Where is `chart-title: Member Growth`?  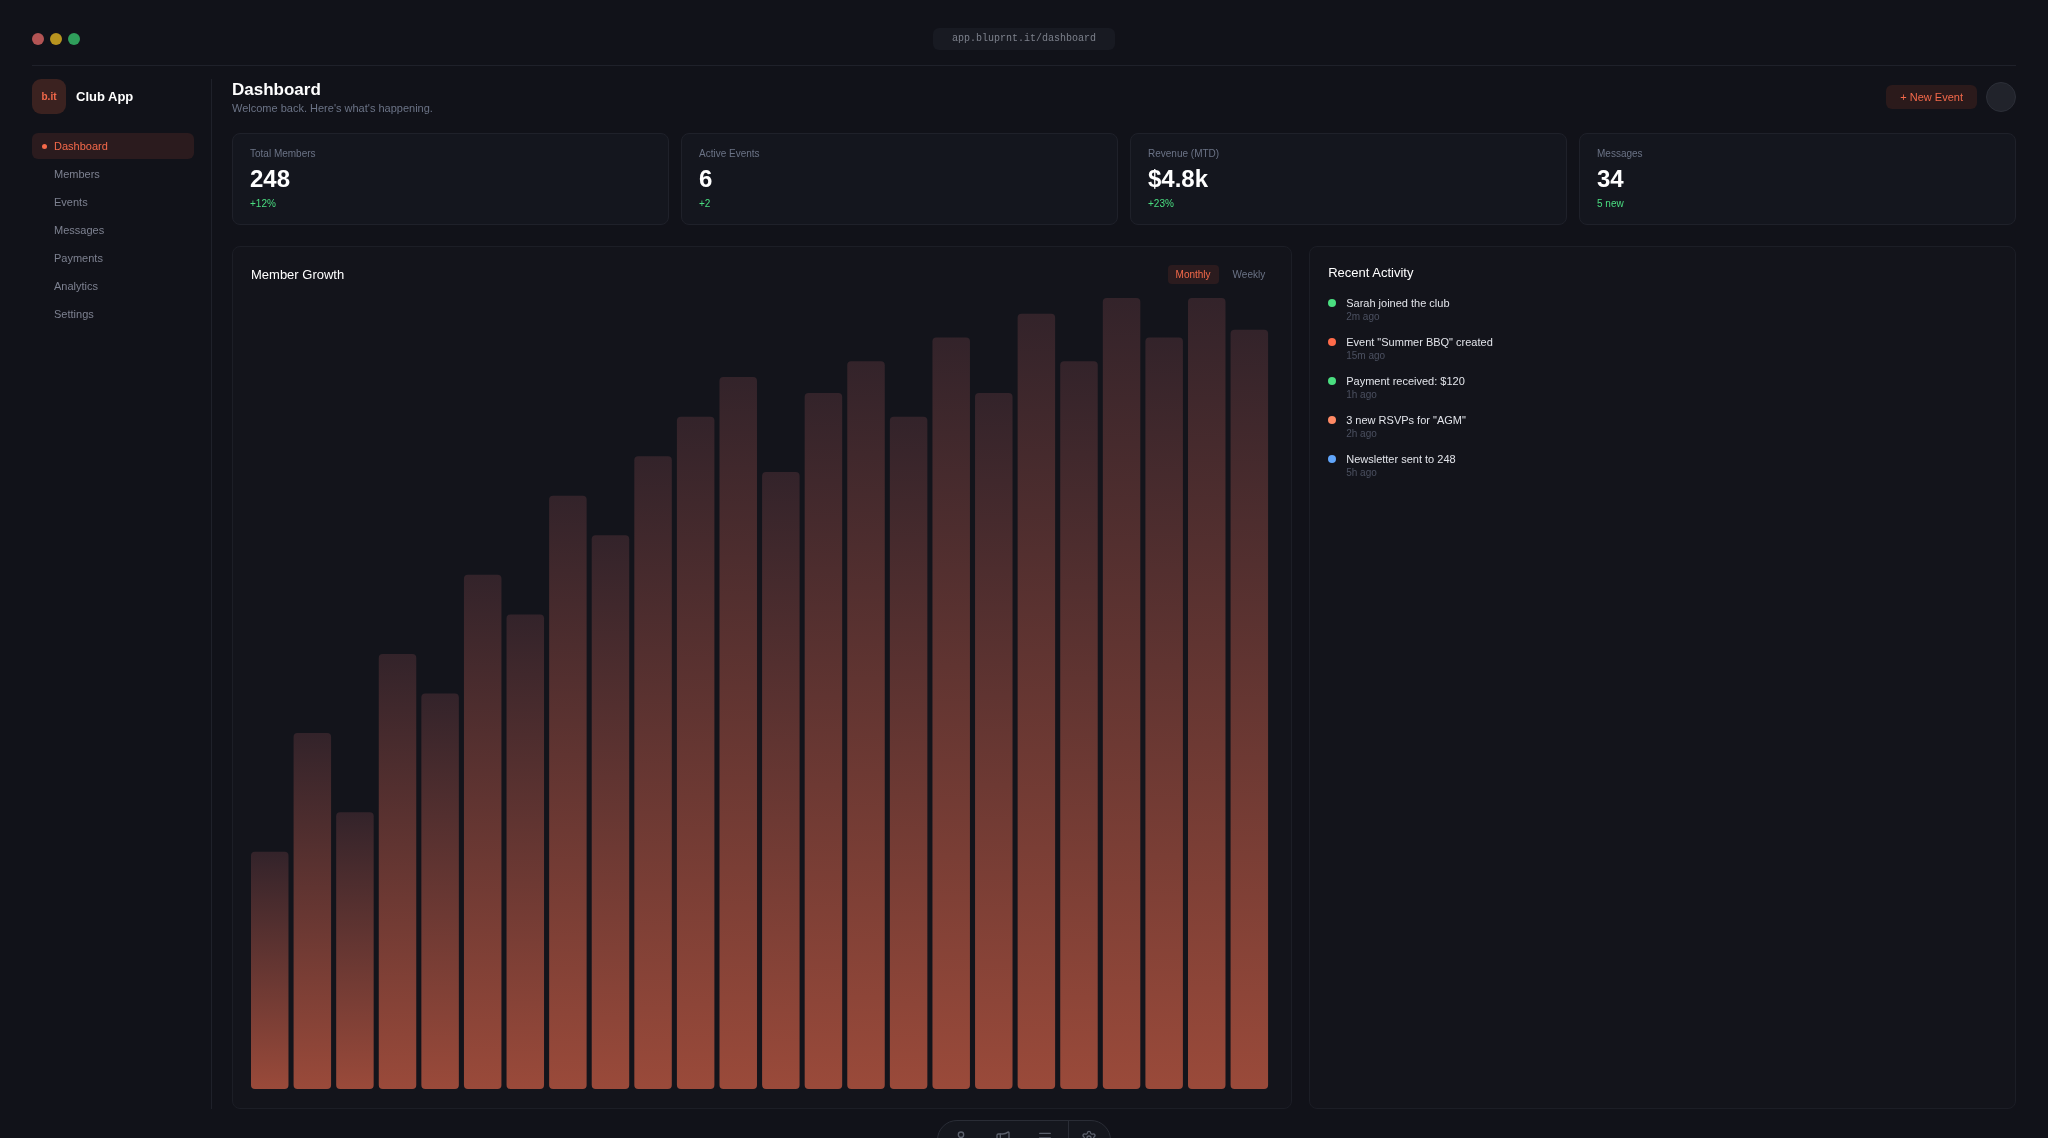
chart-title: Member Growth is located at coordinates (298, 274).